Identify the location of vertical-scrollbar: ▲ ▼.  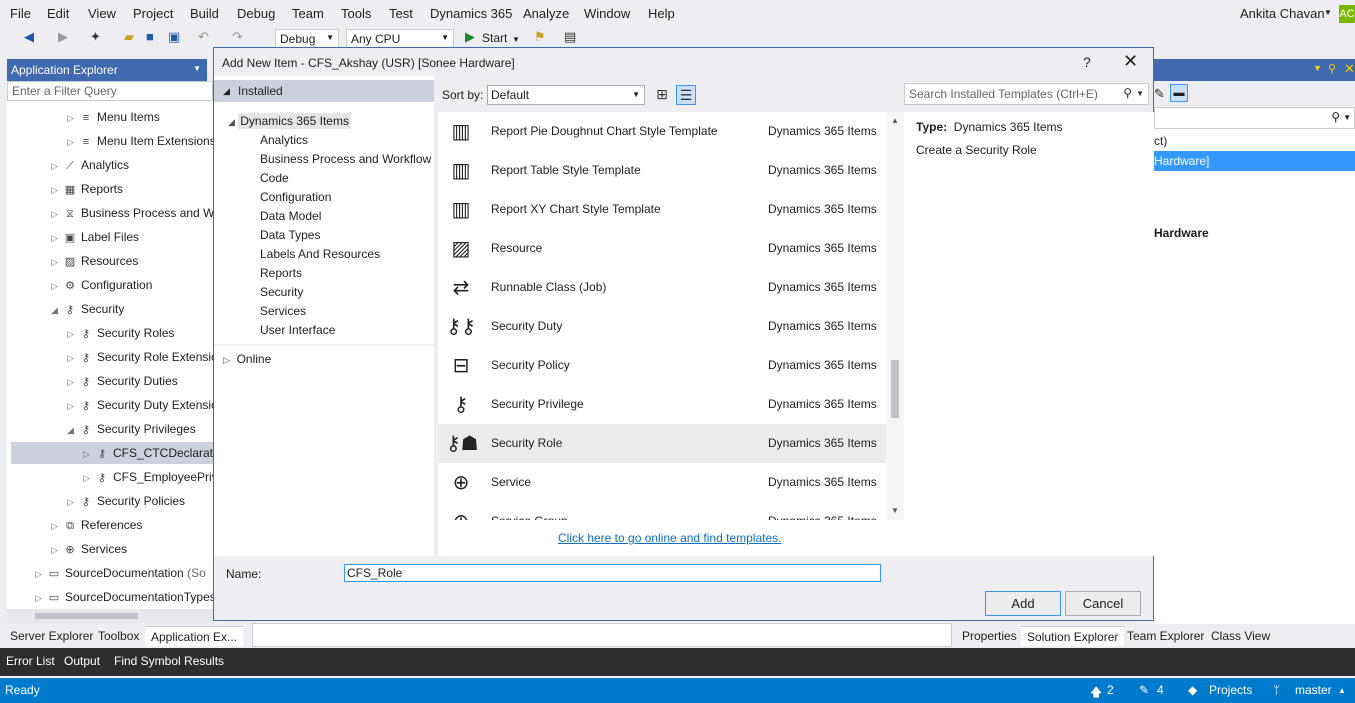
(895, 316).